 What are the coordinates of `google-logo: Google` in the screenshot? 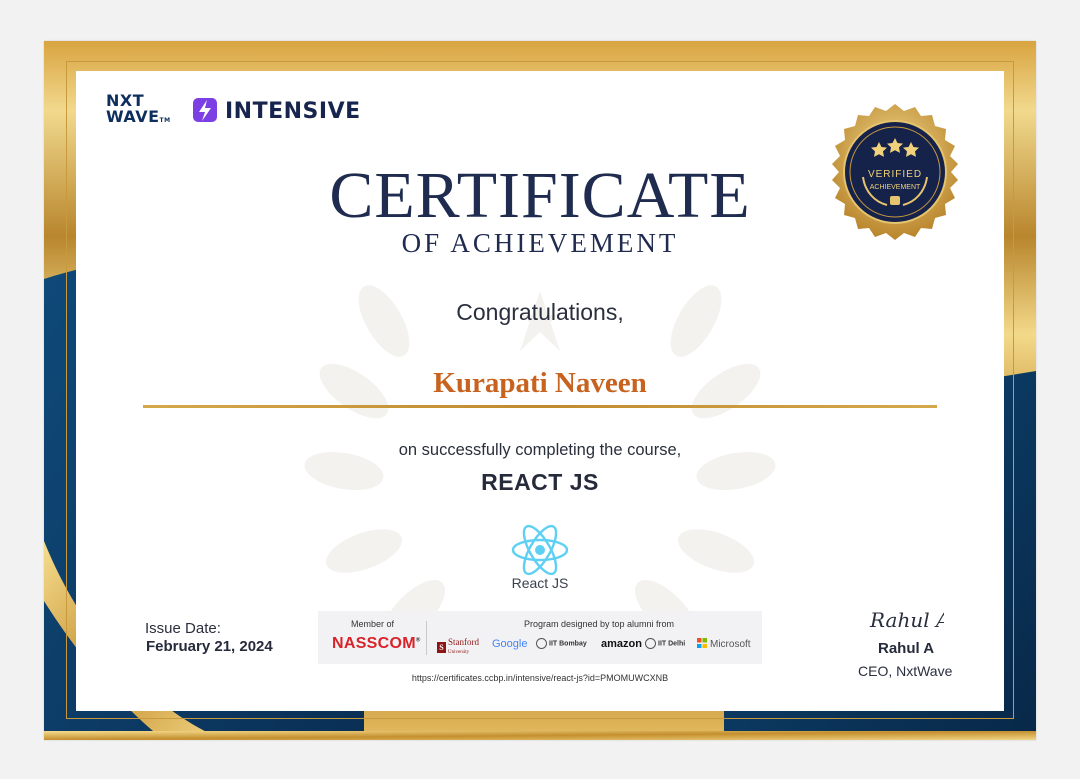 It's located at (509, 644).